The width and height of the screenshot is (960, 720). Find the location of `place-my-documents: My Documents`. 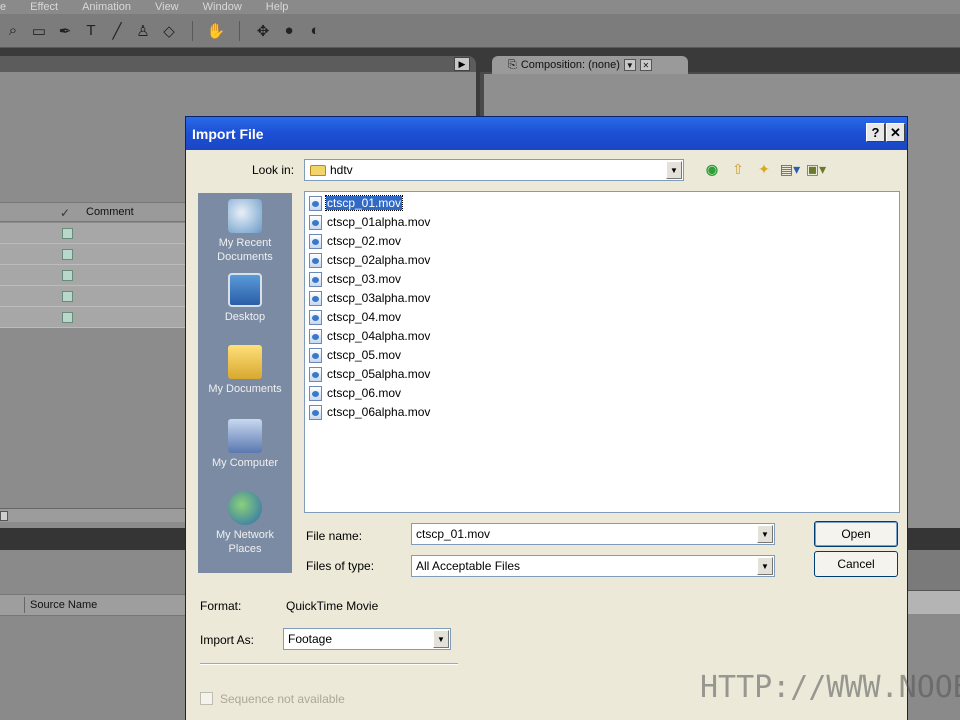

place-my-documents: My Documents is located at coordinates (245, 370).